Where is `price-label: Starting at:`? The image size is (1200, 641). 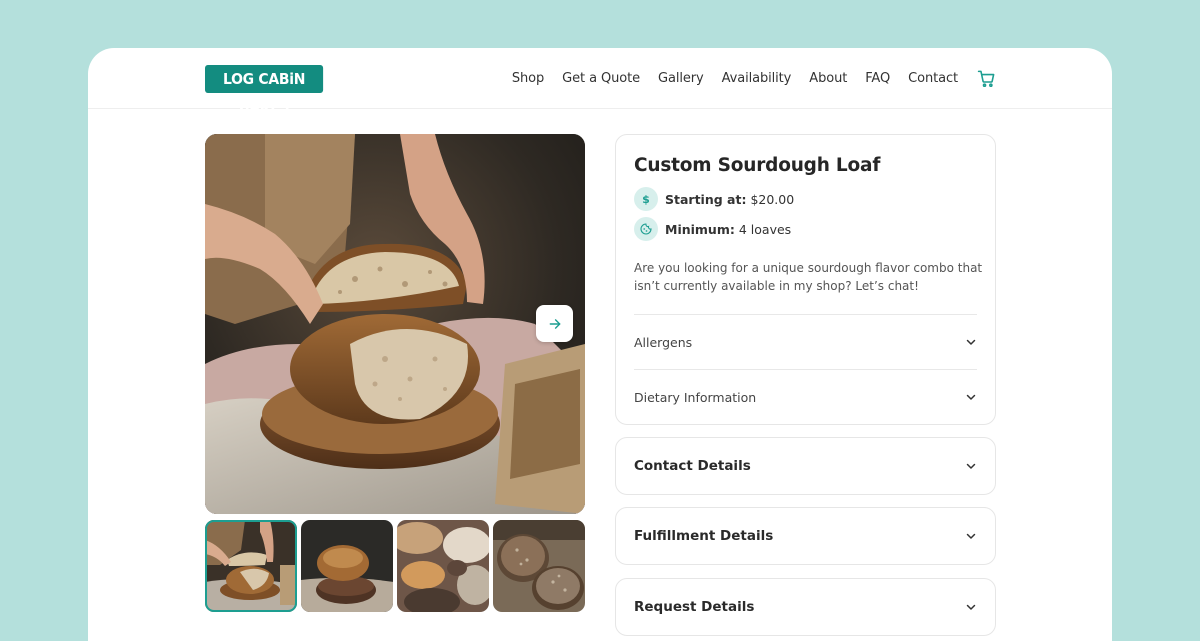 price-label: Starting at: is located at coordinates (706, 199).